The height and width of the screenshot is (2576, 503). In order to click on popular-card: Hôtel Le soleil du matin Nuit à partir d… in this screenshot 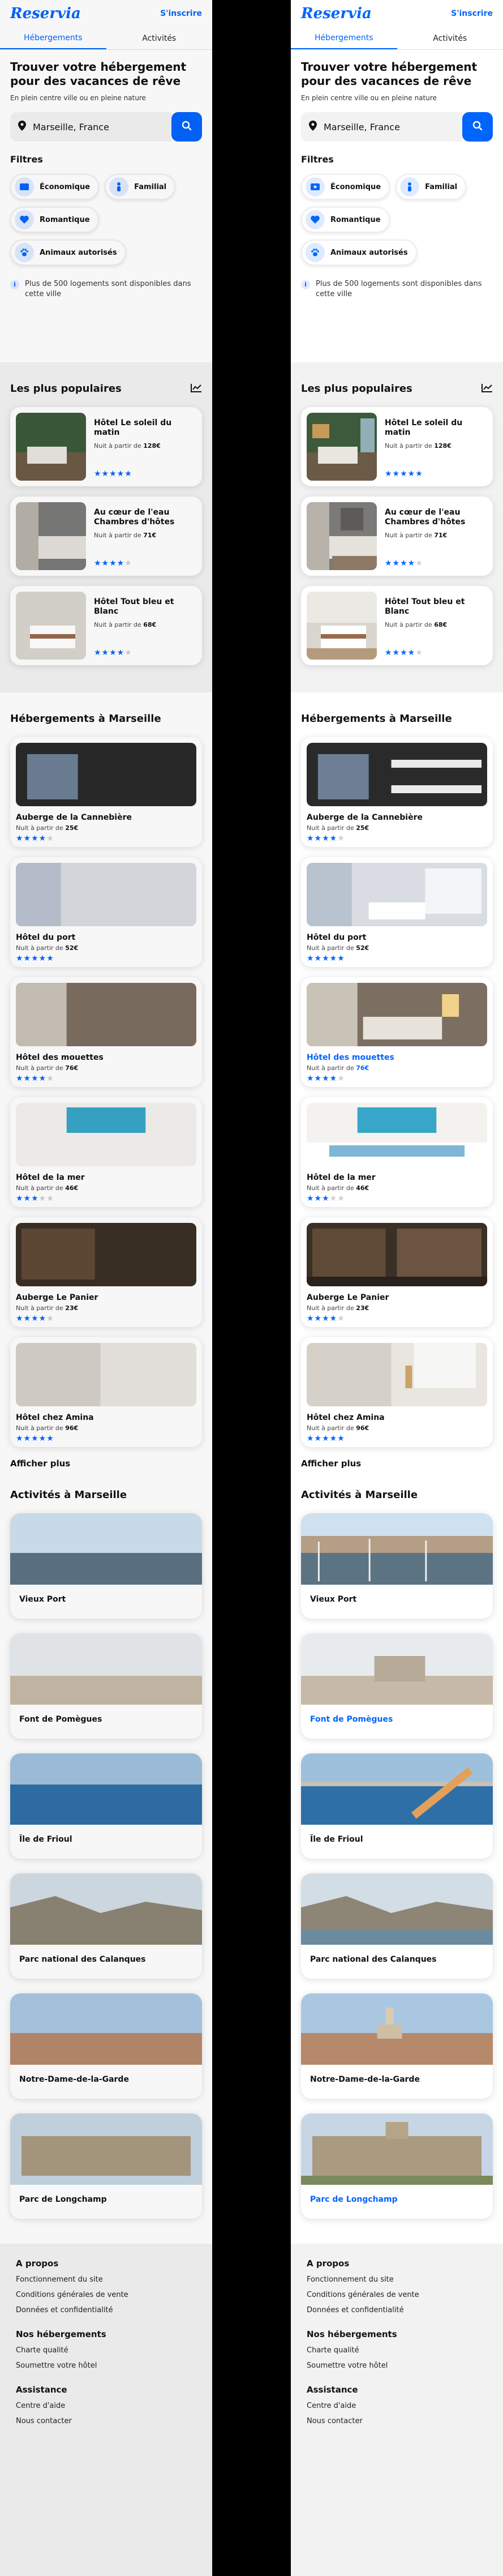, I will do `click(397, 446)`.